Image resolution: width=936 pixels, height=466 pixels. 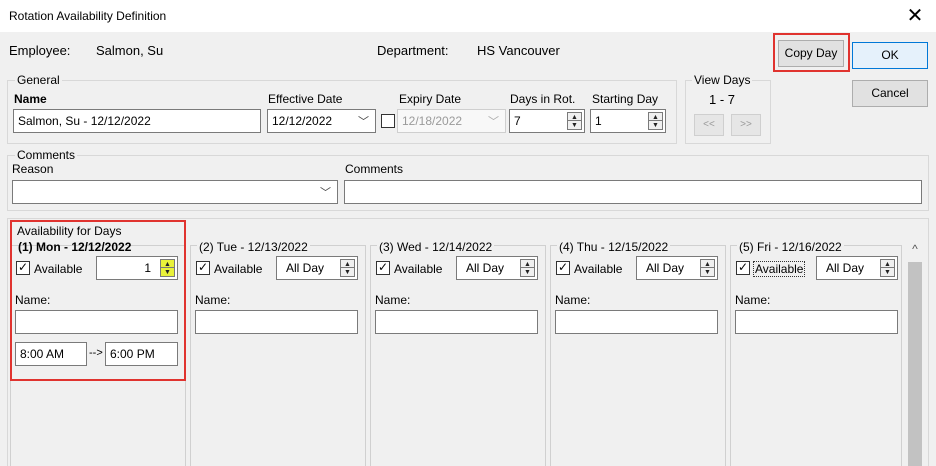 I want to click on name-label-3: Name:, so click(x=393, y=300).